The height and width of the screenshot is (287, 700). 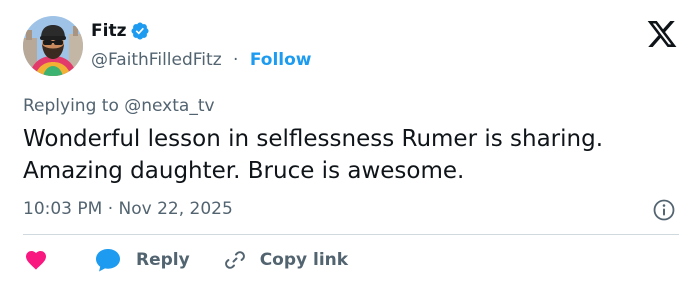 I want to click on reply-label: Reply, so click(x=163, y=260).